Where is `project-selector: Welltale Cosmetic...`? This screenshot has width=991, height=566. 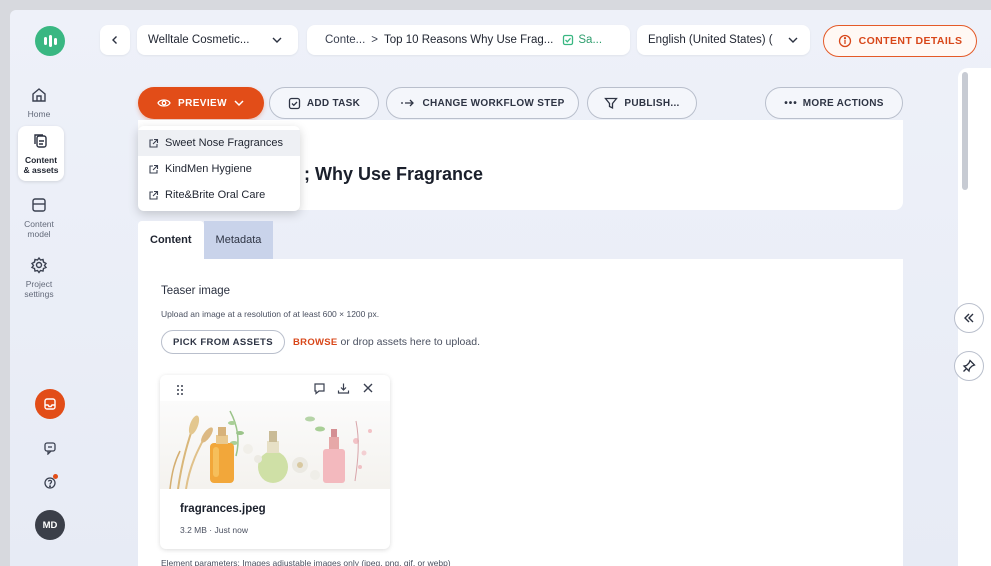
project-selector: Welltale Cosmetic... is located at coordinates (217, 40).